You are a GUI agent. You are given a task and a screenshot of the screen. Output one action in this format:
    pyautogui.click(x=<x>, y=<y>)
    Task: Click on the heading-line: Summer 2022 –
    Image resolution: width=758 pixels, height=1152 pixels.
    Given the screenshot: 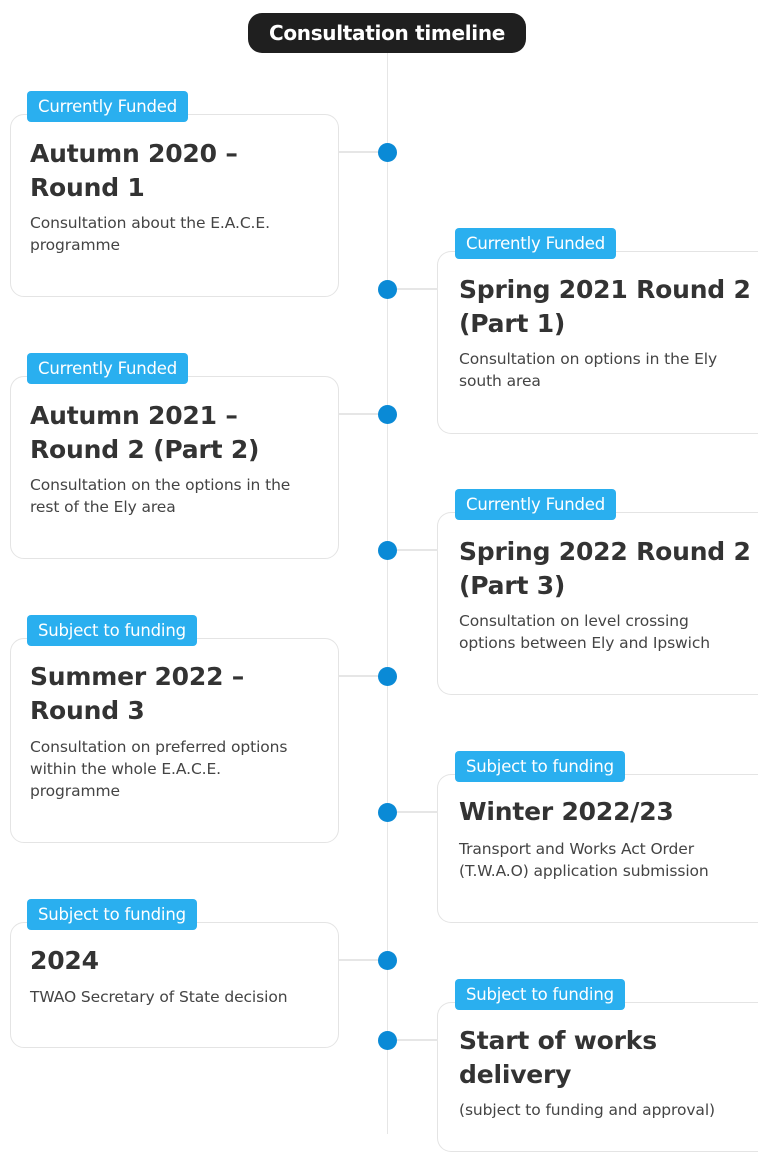 What is the action you would take?
    pyautogui.click(x=137, y=676)
    